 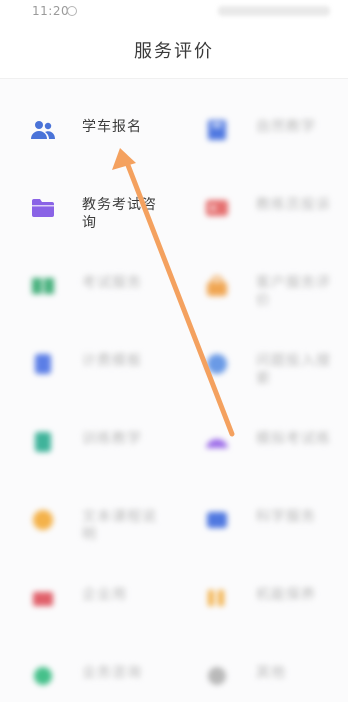 What do you see at coordinates (119, 214) in the screenshot?
I see `service-item-label: 教务考试咨询` at bounding box center [119, 214].